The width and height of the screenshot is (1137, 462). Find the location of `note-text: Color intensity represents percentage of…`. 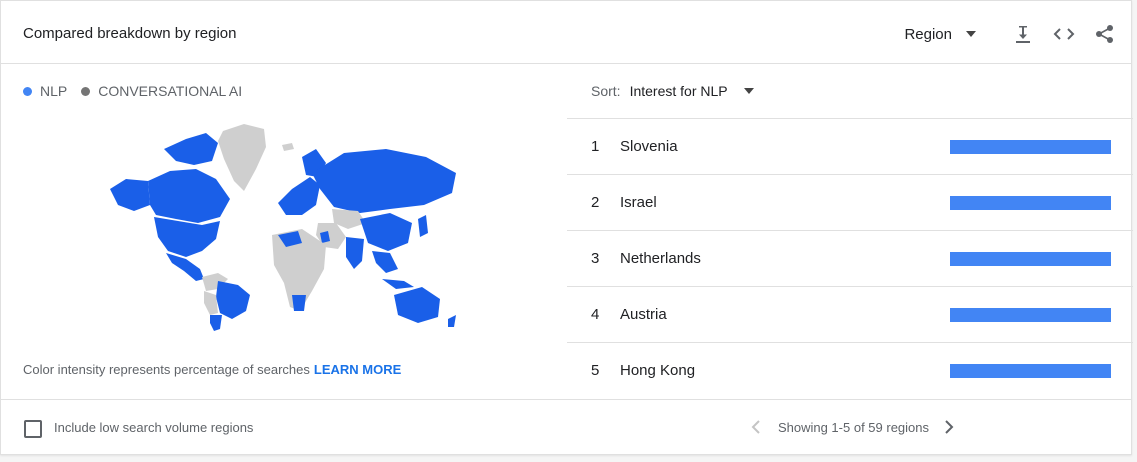

note-text: Color intensity represents percentage of… is located at coordinates (166, 369).